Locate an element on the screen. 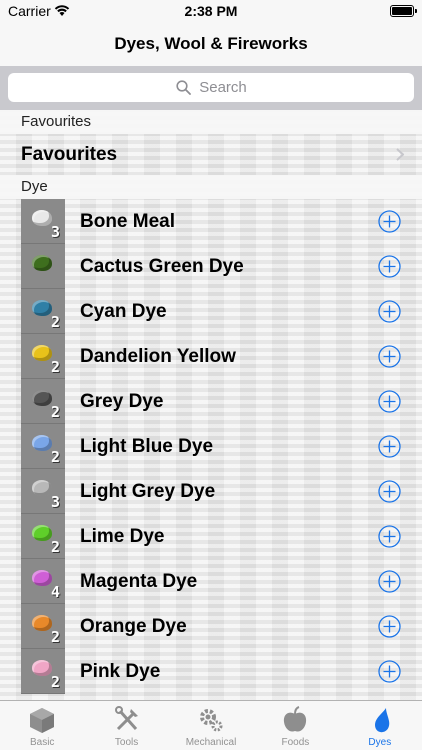 This screenshot has height=750, width=422. tab-dyes: Dyes is located at coordinates (380, 725).